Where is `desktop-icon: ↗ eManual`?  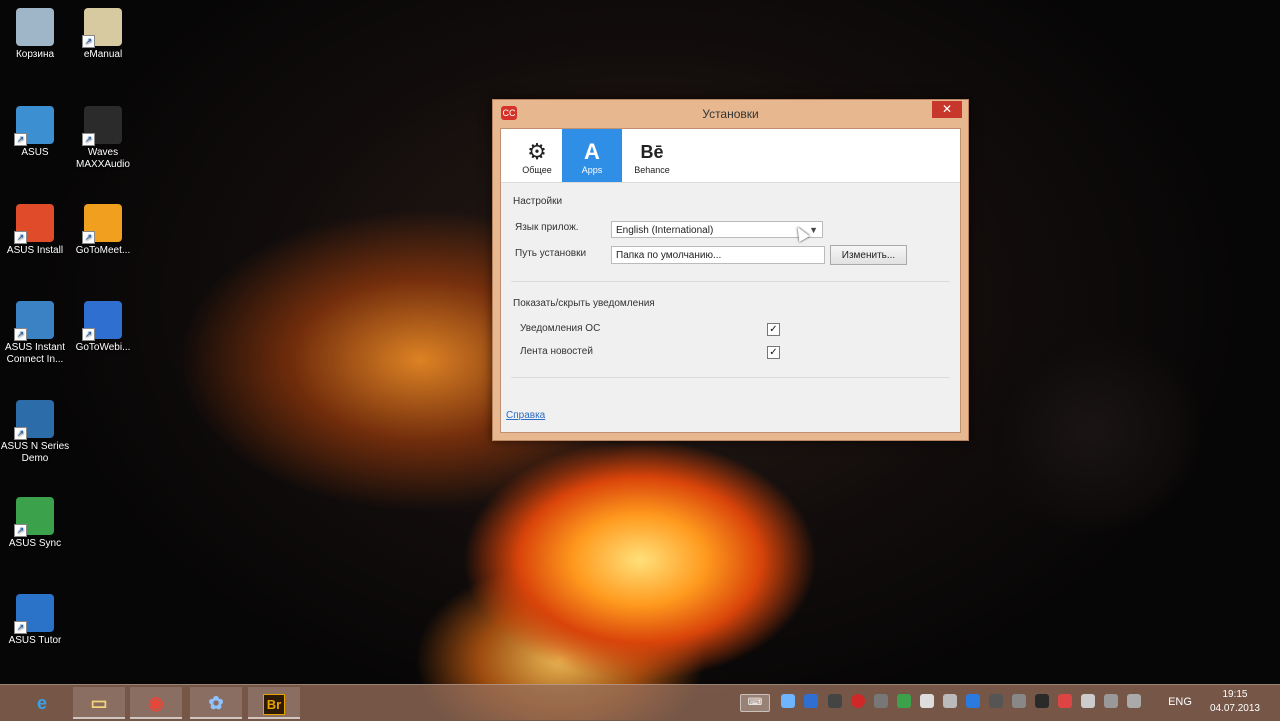 desktop-icon: ↗ eManual is located at coordinates (103, 34).